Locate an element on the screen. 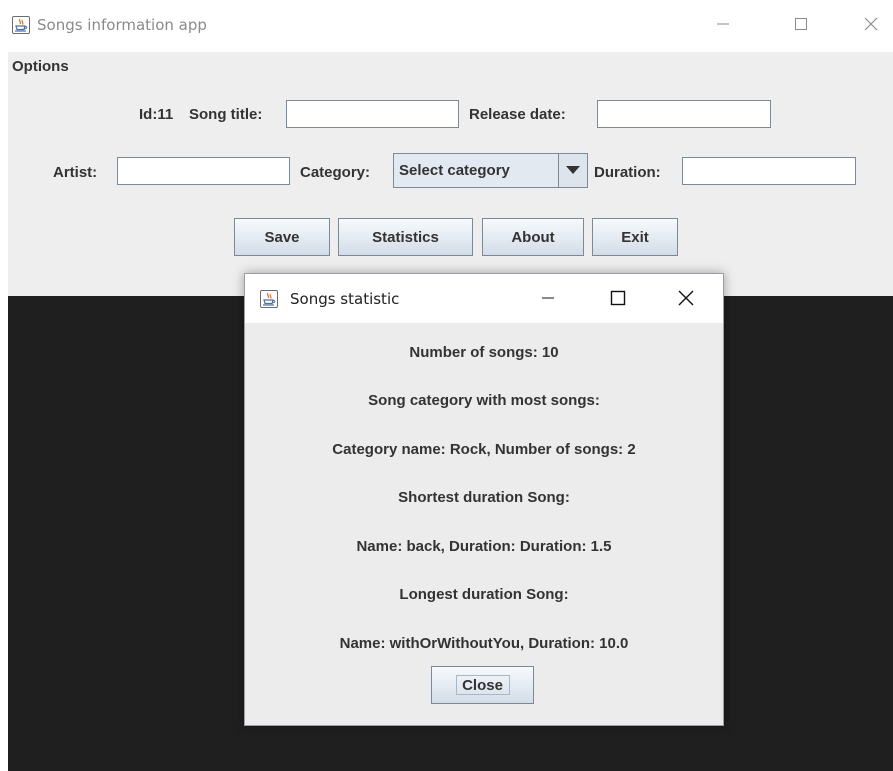 This screenshot has width=893, height=771. stat-longest-song: Name: withOrWithoutYou, Duration: 10.0 is located at coordinates (484, 643).